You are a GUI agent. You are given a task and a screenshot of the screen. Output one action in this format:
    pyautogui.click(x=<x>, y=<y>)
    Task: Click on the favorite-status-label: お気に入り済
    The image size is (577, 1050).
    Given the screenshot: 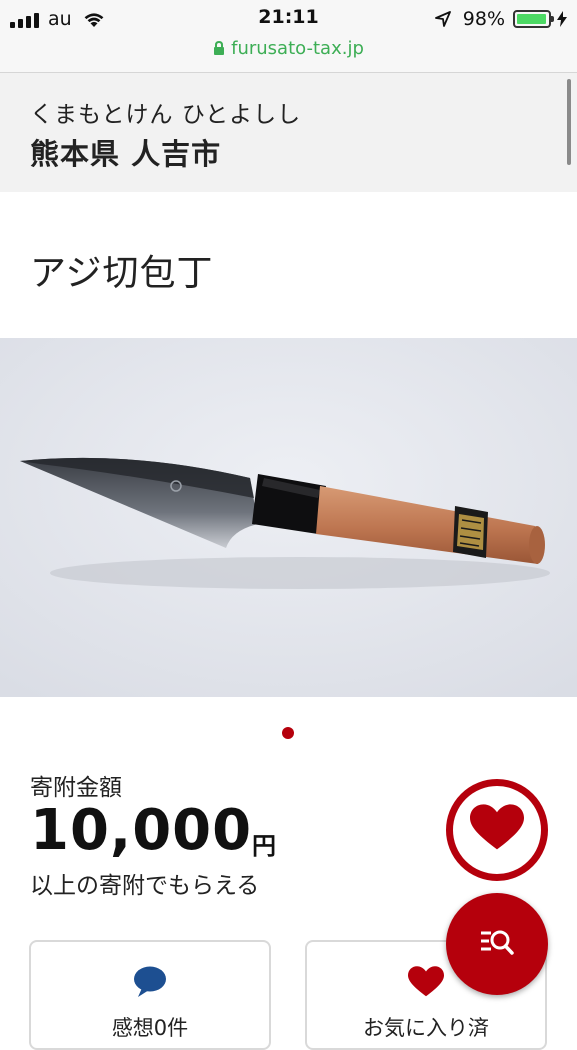 What is the action you would take?
    pyautogui.click(x=426, y=1028)
    